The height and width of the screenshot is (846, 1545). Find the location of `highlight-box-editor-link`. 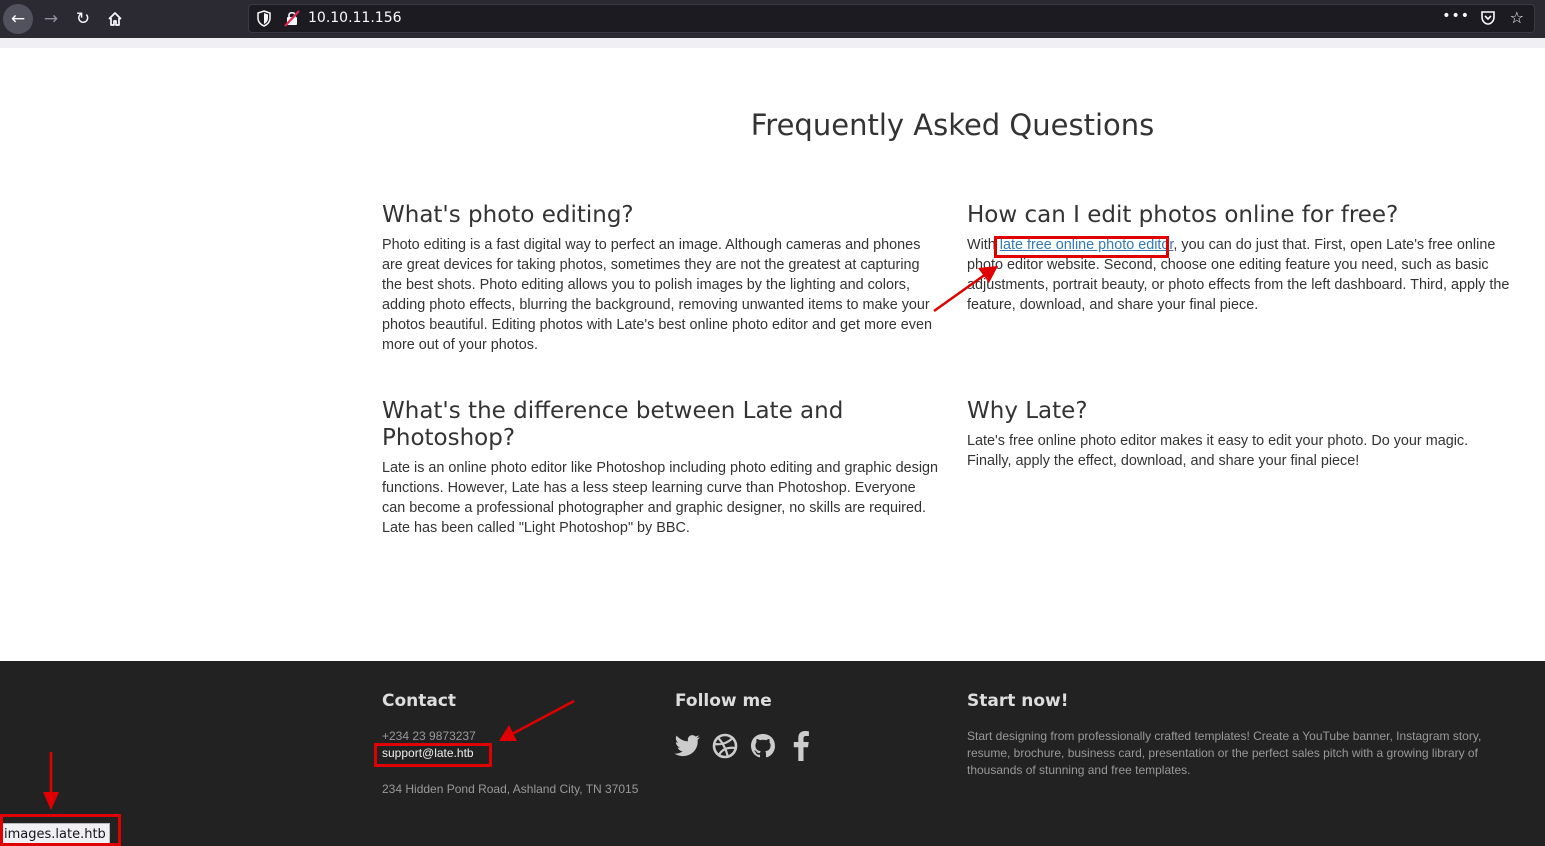

highlight-box-editor-link is located at coordinates (1081, 247).